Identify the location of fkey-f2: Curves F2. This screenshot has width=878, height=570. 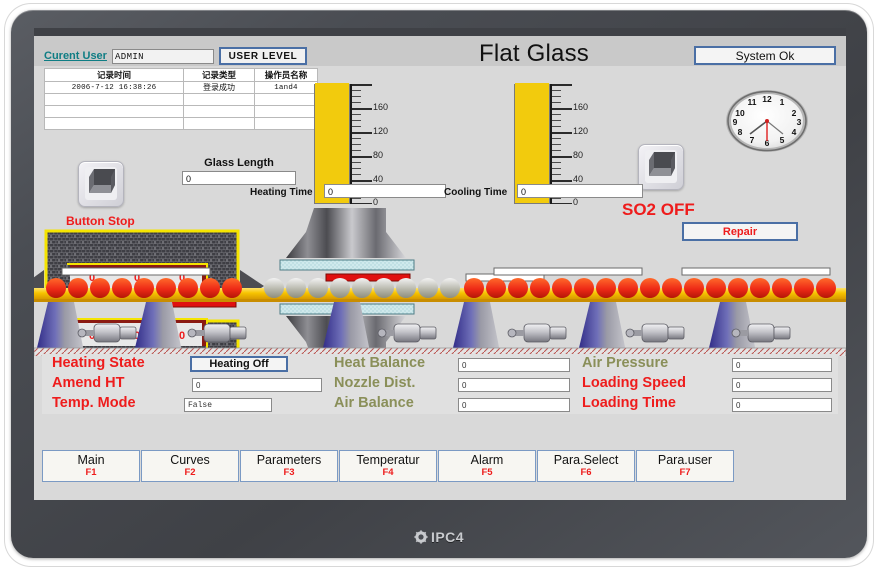
(190, 466).